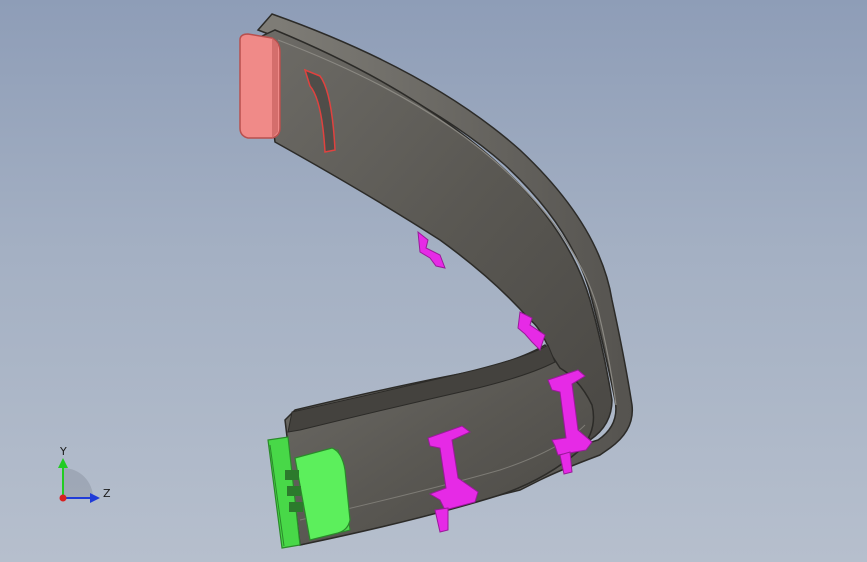 The width and height of the screenshot is (867, 562). What do you see at coordinates (78, 483) in the screenshot?
I see `triad-quadrant` at bounding box center [78, 483].